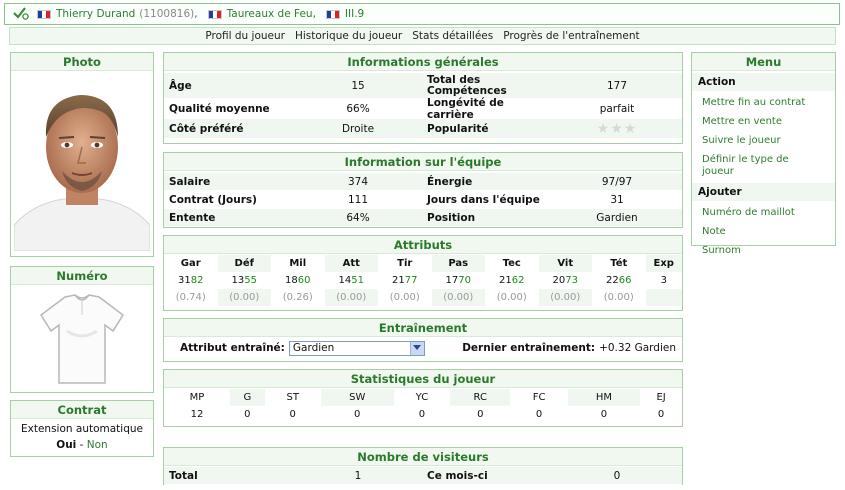 Image resolution: width=845 pixels, height=490 pixels. I want to click on chevron-down-icon, so click(416, 348).